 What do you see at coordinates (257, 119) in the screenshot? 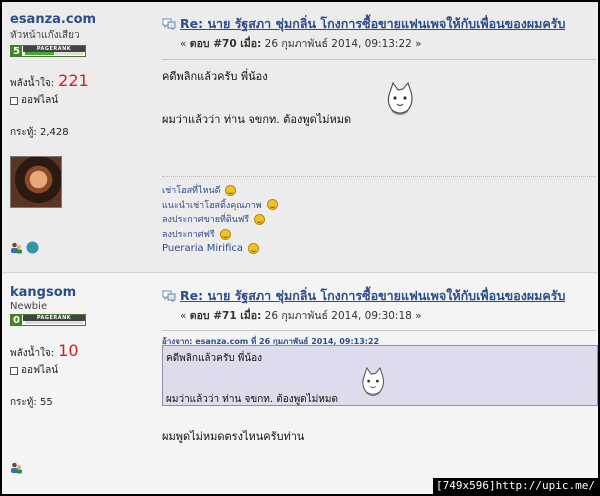
I see `post-body-line: ผมว่าแล้วว่า ท่าน จขกท. ต้องพูดไม่หมด` at bounding box center [257, 119].